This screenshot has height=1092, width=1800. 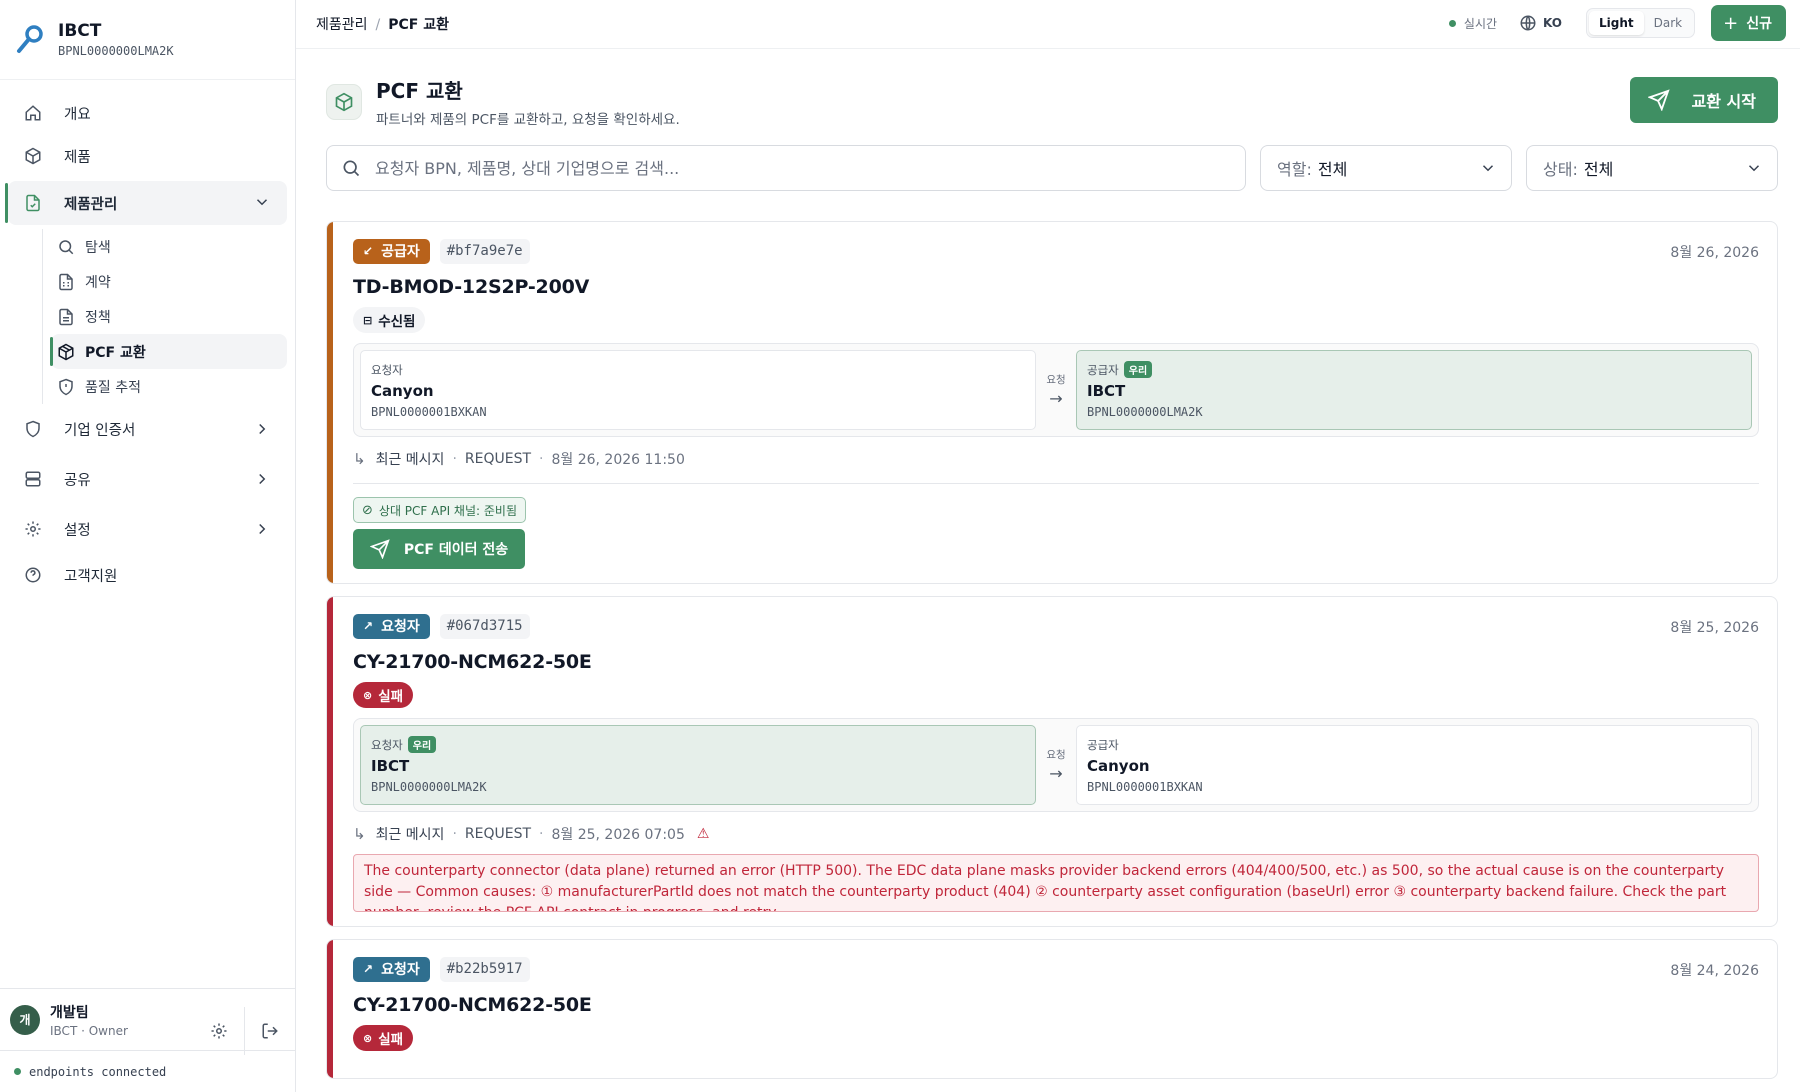 What do you see at coordinates (456, 550) in the screenshot?
I see `send-pcf-label: PCF 데이터 전송` at bounding box center [456, 550].